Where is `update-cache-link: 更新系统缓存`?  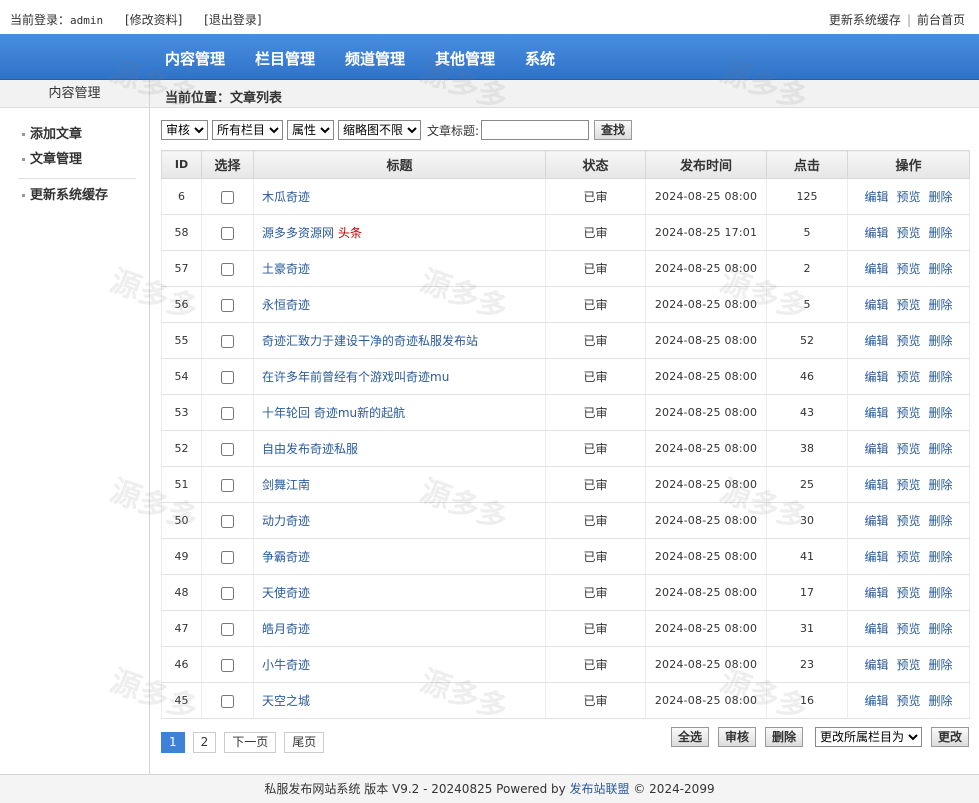
update-cache-link: 更新系统缓存 is located at coordinates (865, 20).